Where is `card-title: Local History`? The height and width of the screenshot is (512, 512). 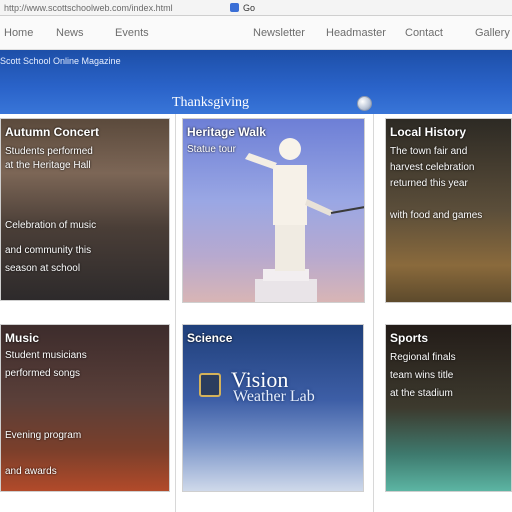
card-title: Local History is located at coordinates (428, 132).